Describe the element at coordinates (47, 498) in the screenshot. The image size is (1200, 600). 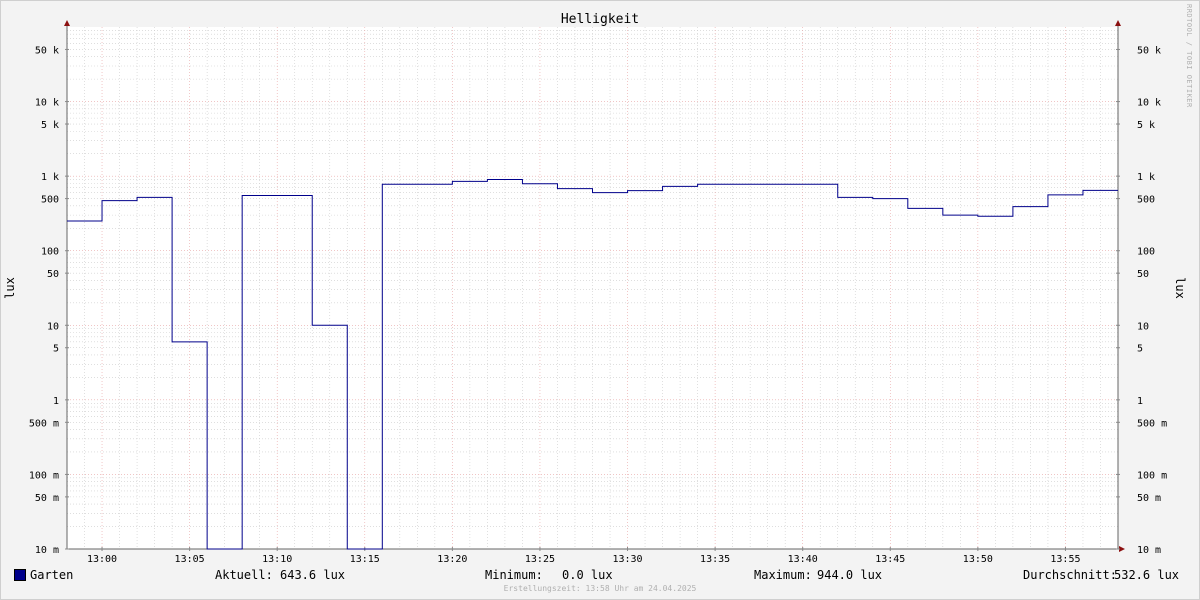
I see `y-tick-label-left: 50 m` at that location.